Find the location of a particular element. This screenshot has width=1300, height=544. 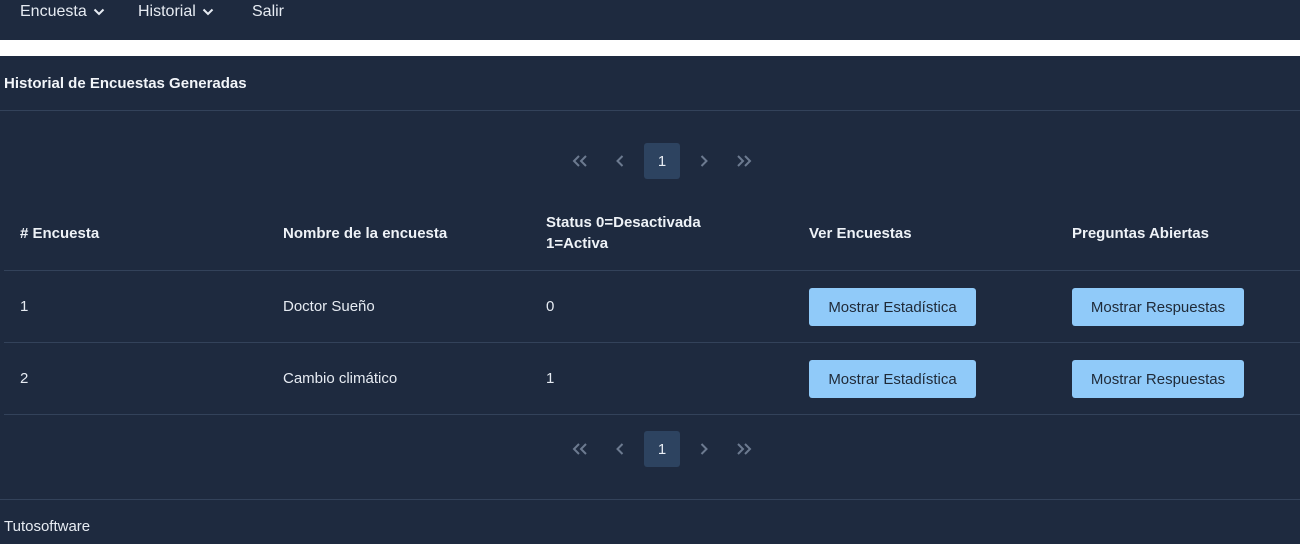

column-header-status: Status 0=Desactivada 1=Activa is located at coordinates (623, 233).